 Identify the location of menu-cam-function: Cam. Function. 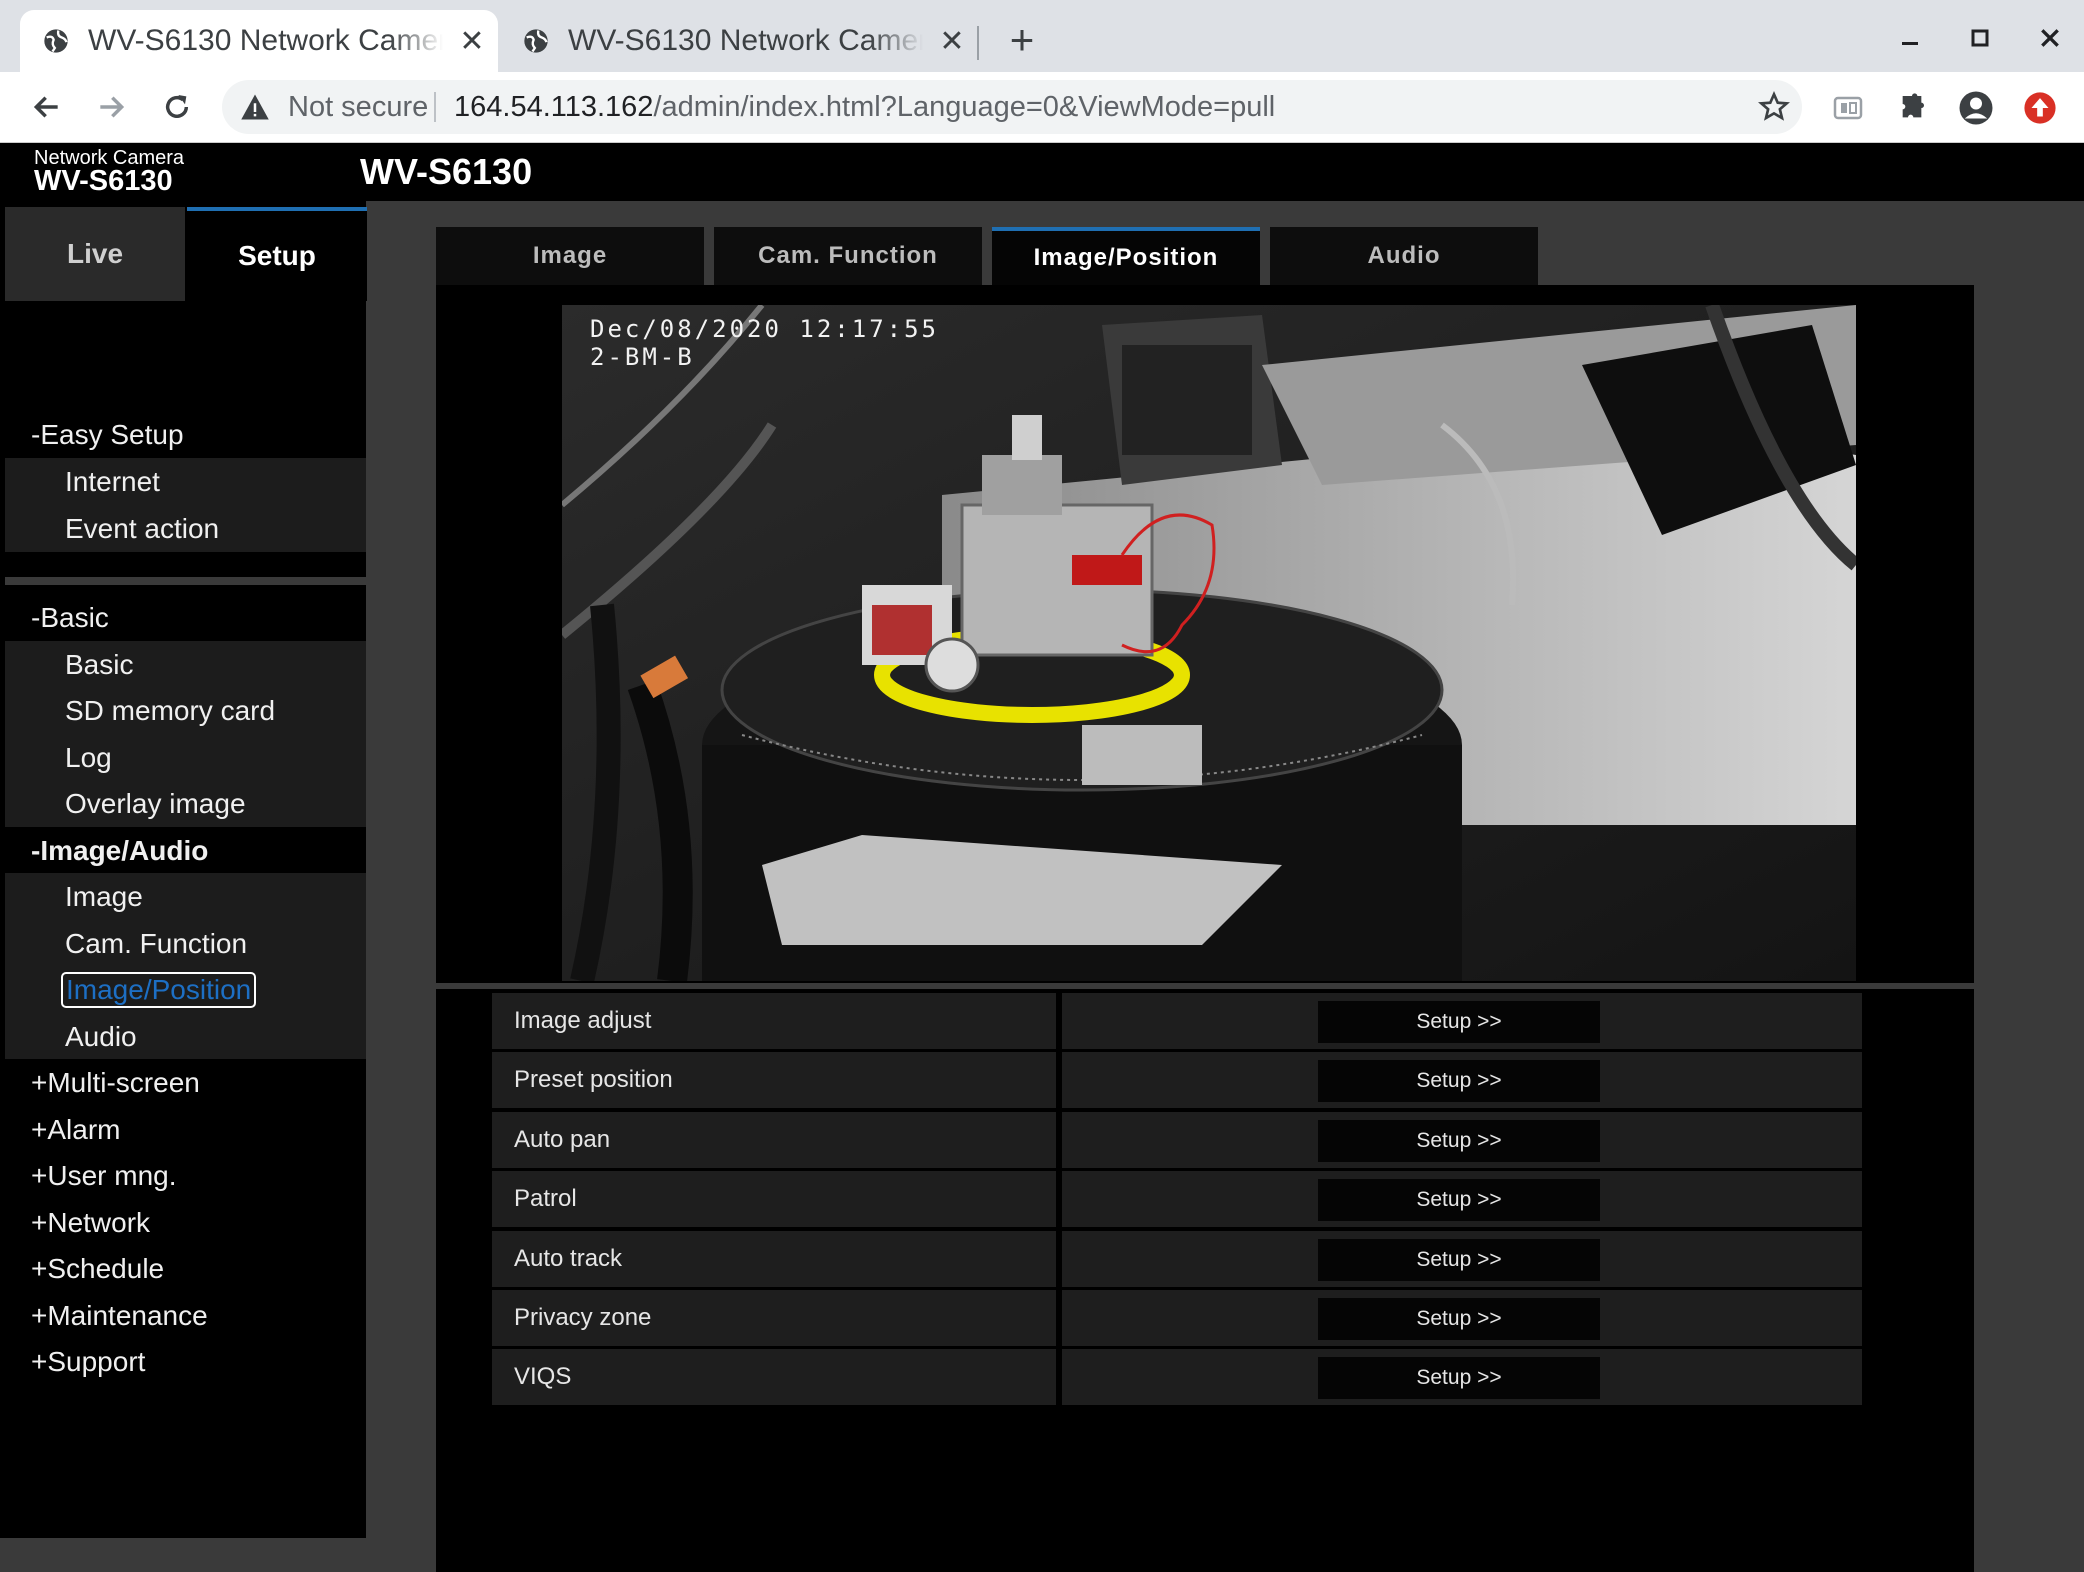
(185, 943).